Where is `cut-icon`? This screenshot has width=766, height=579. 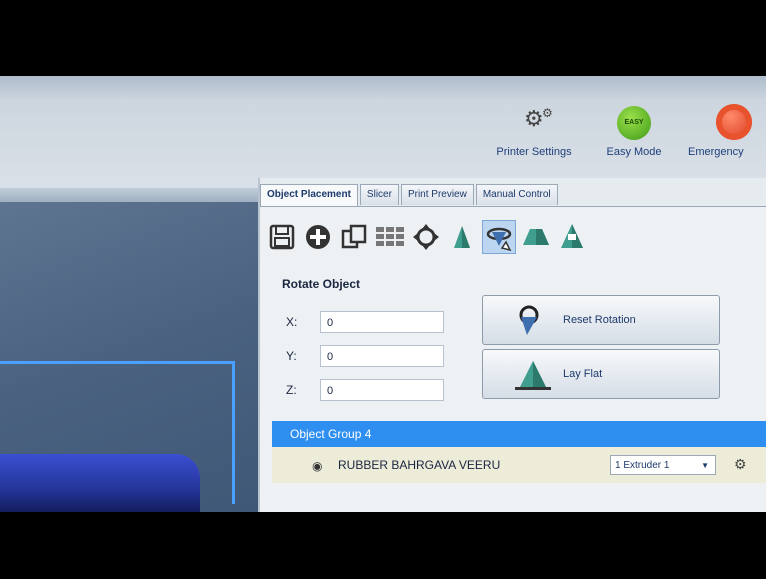 cut-icon is located at coordinates (572, 236).